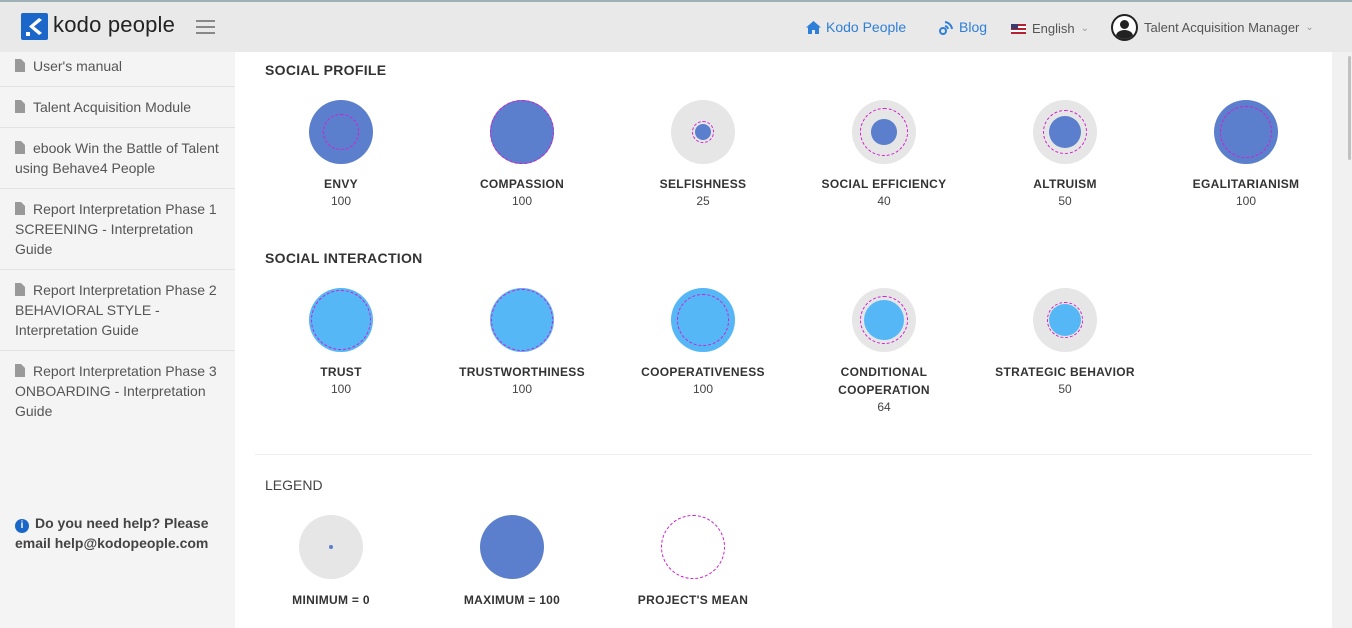 The image size is (1352, 628). What do you see at coordinates (22, 526) in the screenshot?
I see `info-icon: i` at bounding box center [22, 526].